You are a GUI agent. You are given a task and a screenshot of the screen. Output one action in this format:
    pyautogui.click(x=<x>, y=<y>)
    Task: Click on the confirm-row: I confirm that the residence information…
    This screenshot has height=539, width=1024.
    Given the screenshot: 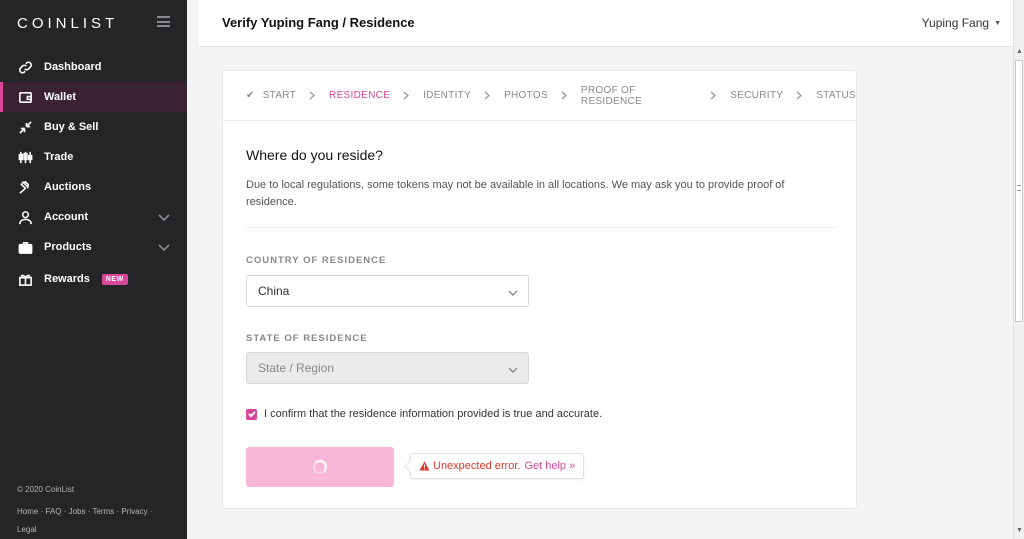 What is the action you would take?
    pyautogui.click(x=424, y=414)
    